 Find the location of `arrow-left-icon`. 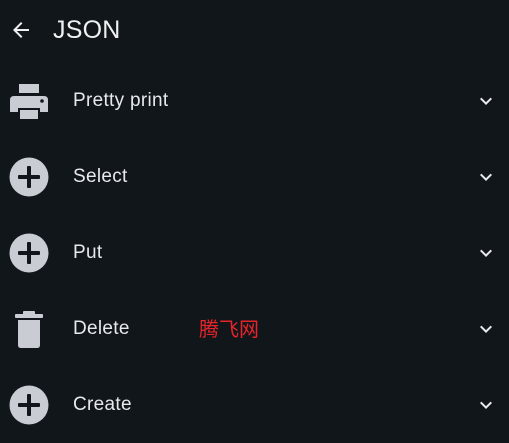

arrow-left-icon is located at coordinates (21, 30).